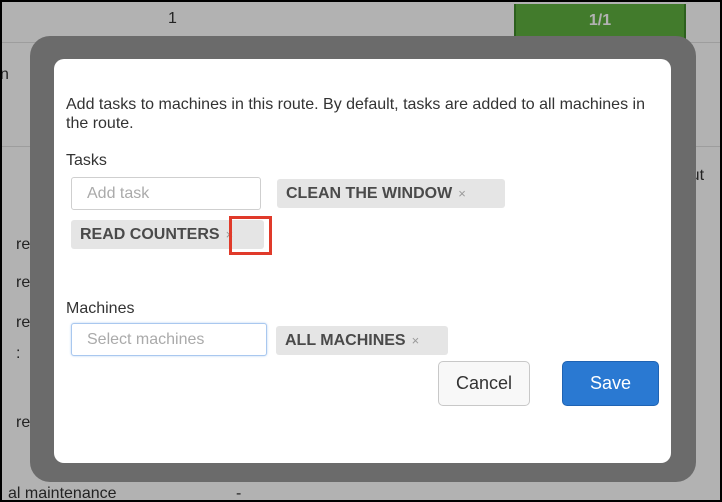  I want to click on tag-label: ALL MACHINES, so click(345, 340).